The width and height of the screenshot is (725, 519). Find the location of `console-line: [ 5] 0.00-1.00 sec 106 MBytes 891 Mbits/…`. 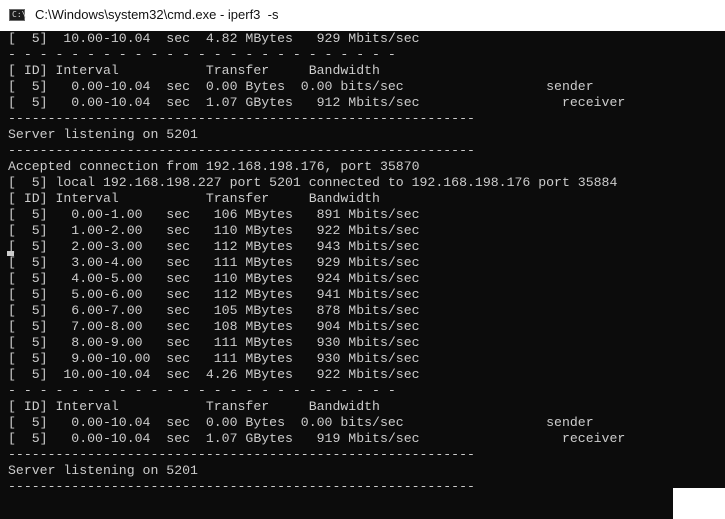

console-line: [ 5] 0.00-1.00 sec 106 MBytes 891 Mbits/… is located at coordinates (214, 214).